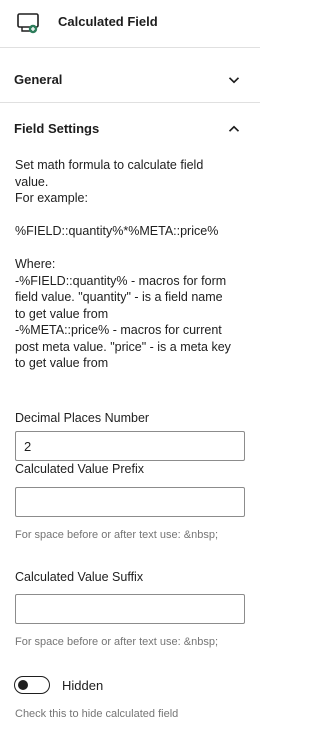 The width and height of the screenshot is (320, 747). Describe the element at coordinates (35, 264) in the screenshot. I see `help-where-label: Where:` at that location.